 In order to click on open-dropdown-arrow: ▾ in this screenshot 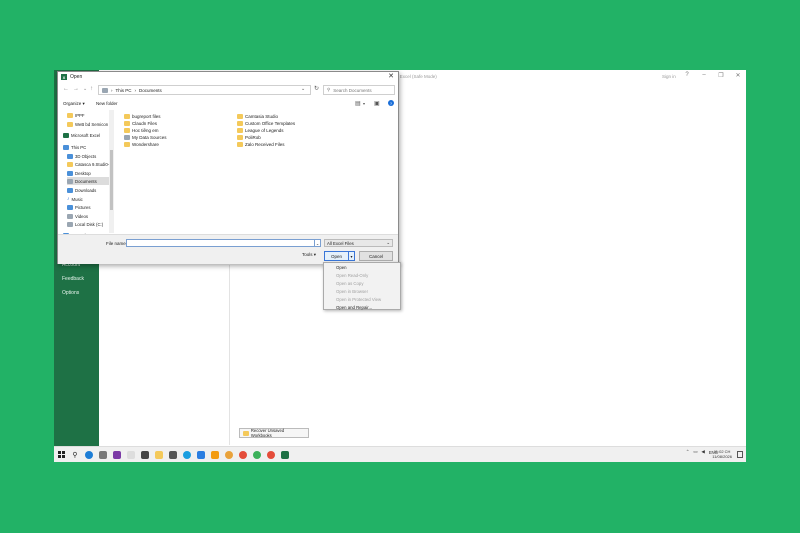, I will do `click(351, 256)`.